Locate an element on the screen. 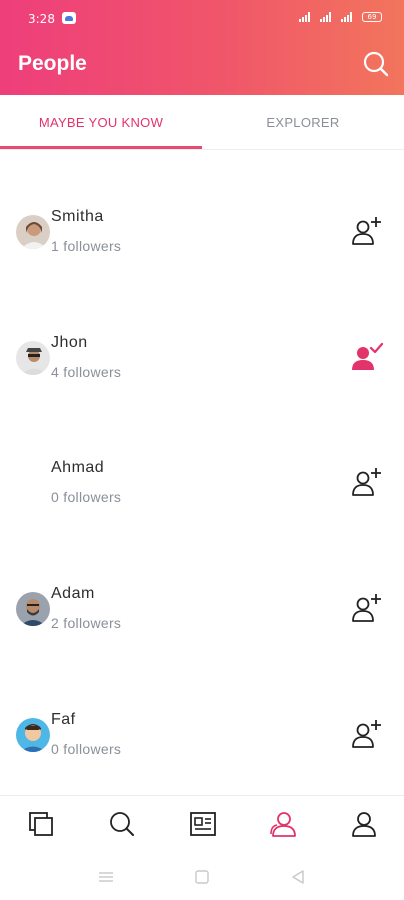  tab-explorer: EXPLORER is located at coordinates (303, 122).